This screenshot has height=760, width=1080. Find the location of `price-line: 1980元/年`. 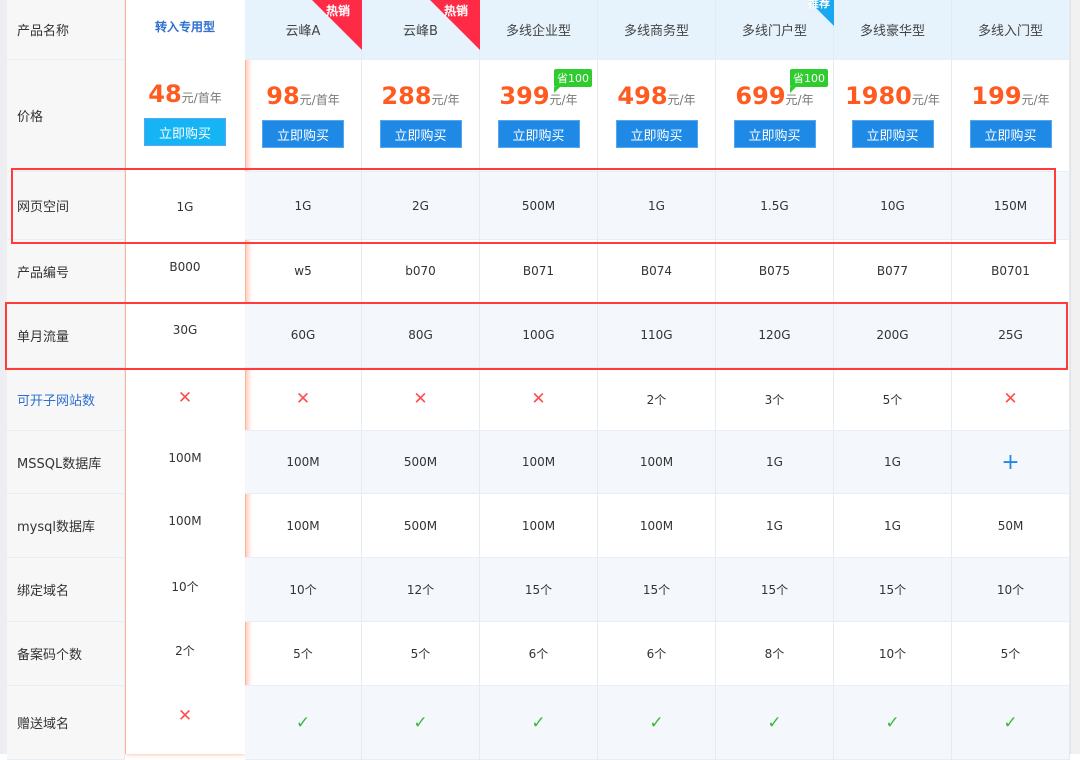

price-line: 1980元/年 is located at coordinates (892, 96).